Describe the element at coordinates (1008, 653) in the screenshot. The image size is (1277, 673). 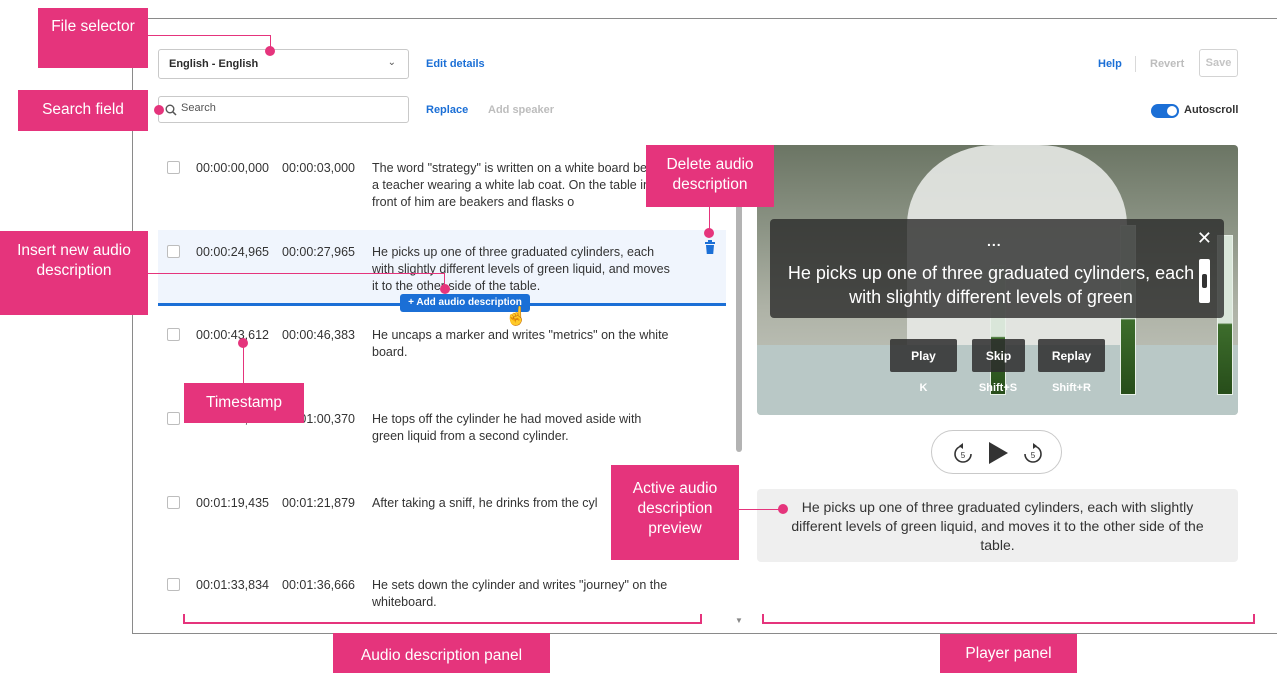
I see `callout-player-panel: Player panel` at that location.